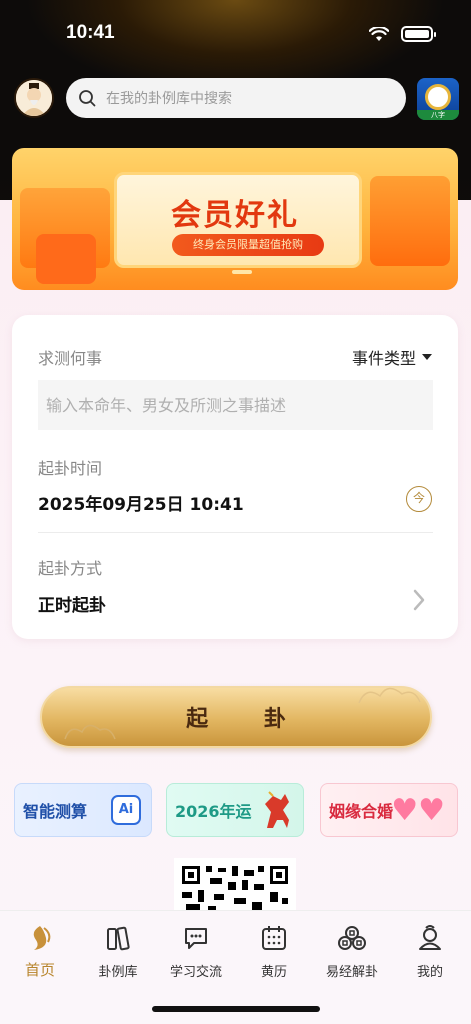 The height and width of the screenshot is (1024, 471). Describe the element at coordinates (242, 272) in the screenshot. I see `banner-page-indicator` at that location.